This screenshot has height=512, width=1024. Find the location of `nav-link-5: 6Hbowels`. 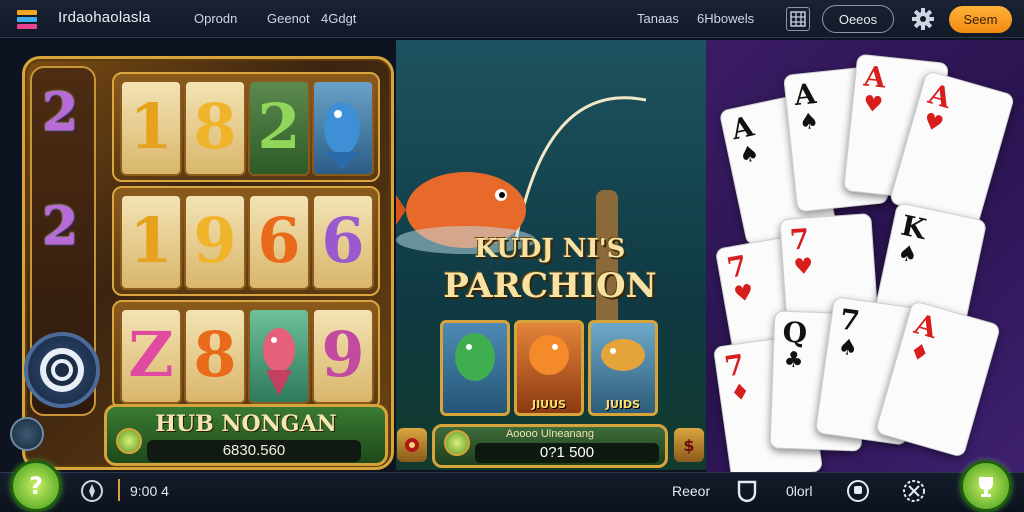

nav-link-5: 6Hbowels is located at coordinates (725, 18).